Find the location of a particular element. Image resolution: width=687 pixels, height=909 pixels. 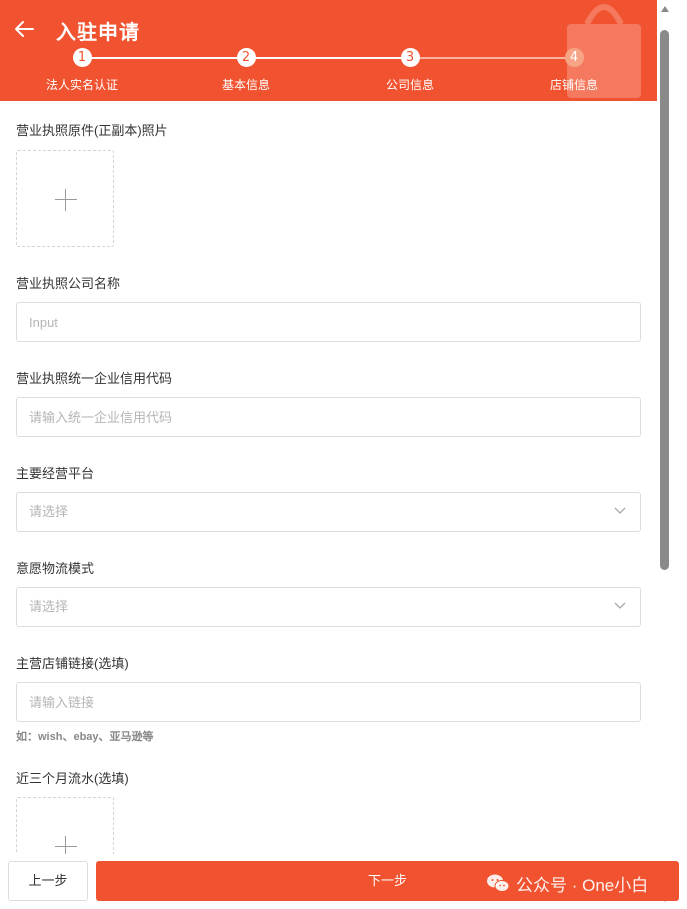

platform-select-placeholder: 请选择 is located at coordinates (49, 511).